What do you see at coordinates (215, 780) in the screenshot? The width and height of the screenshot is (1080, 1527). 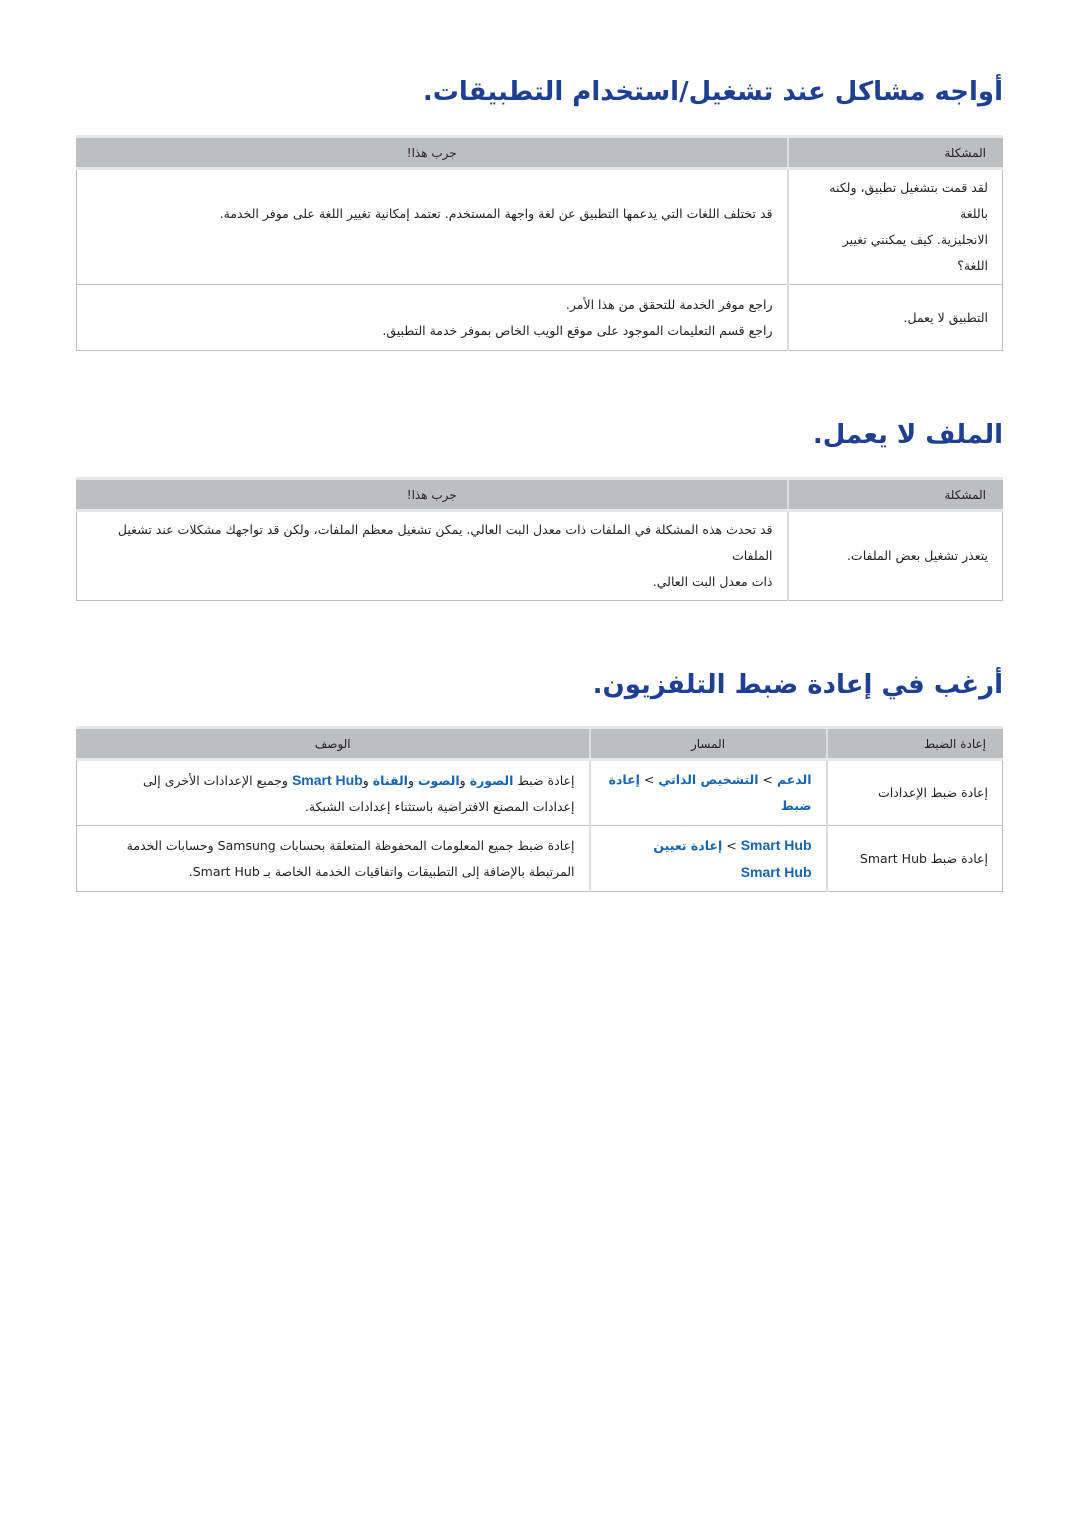 I see `description-text: وجميع الإعدادات الأخرى إلى` at bounding box center [215, 780].